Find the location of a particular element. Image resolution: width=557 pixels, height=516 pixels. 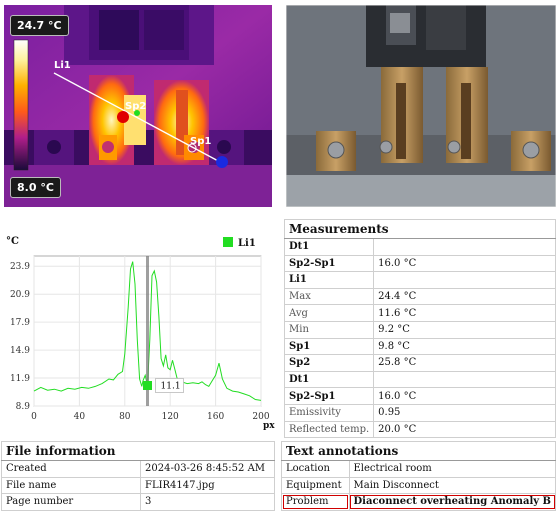

row-value: 0.95 is located at coordinates (464, 412).